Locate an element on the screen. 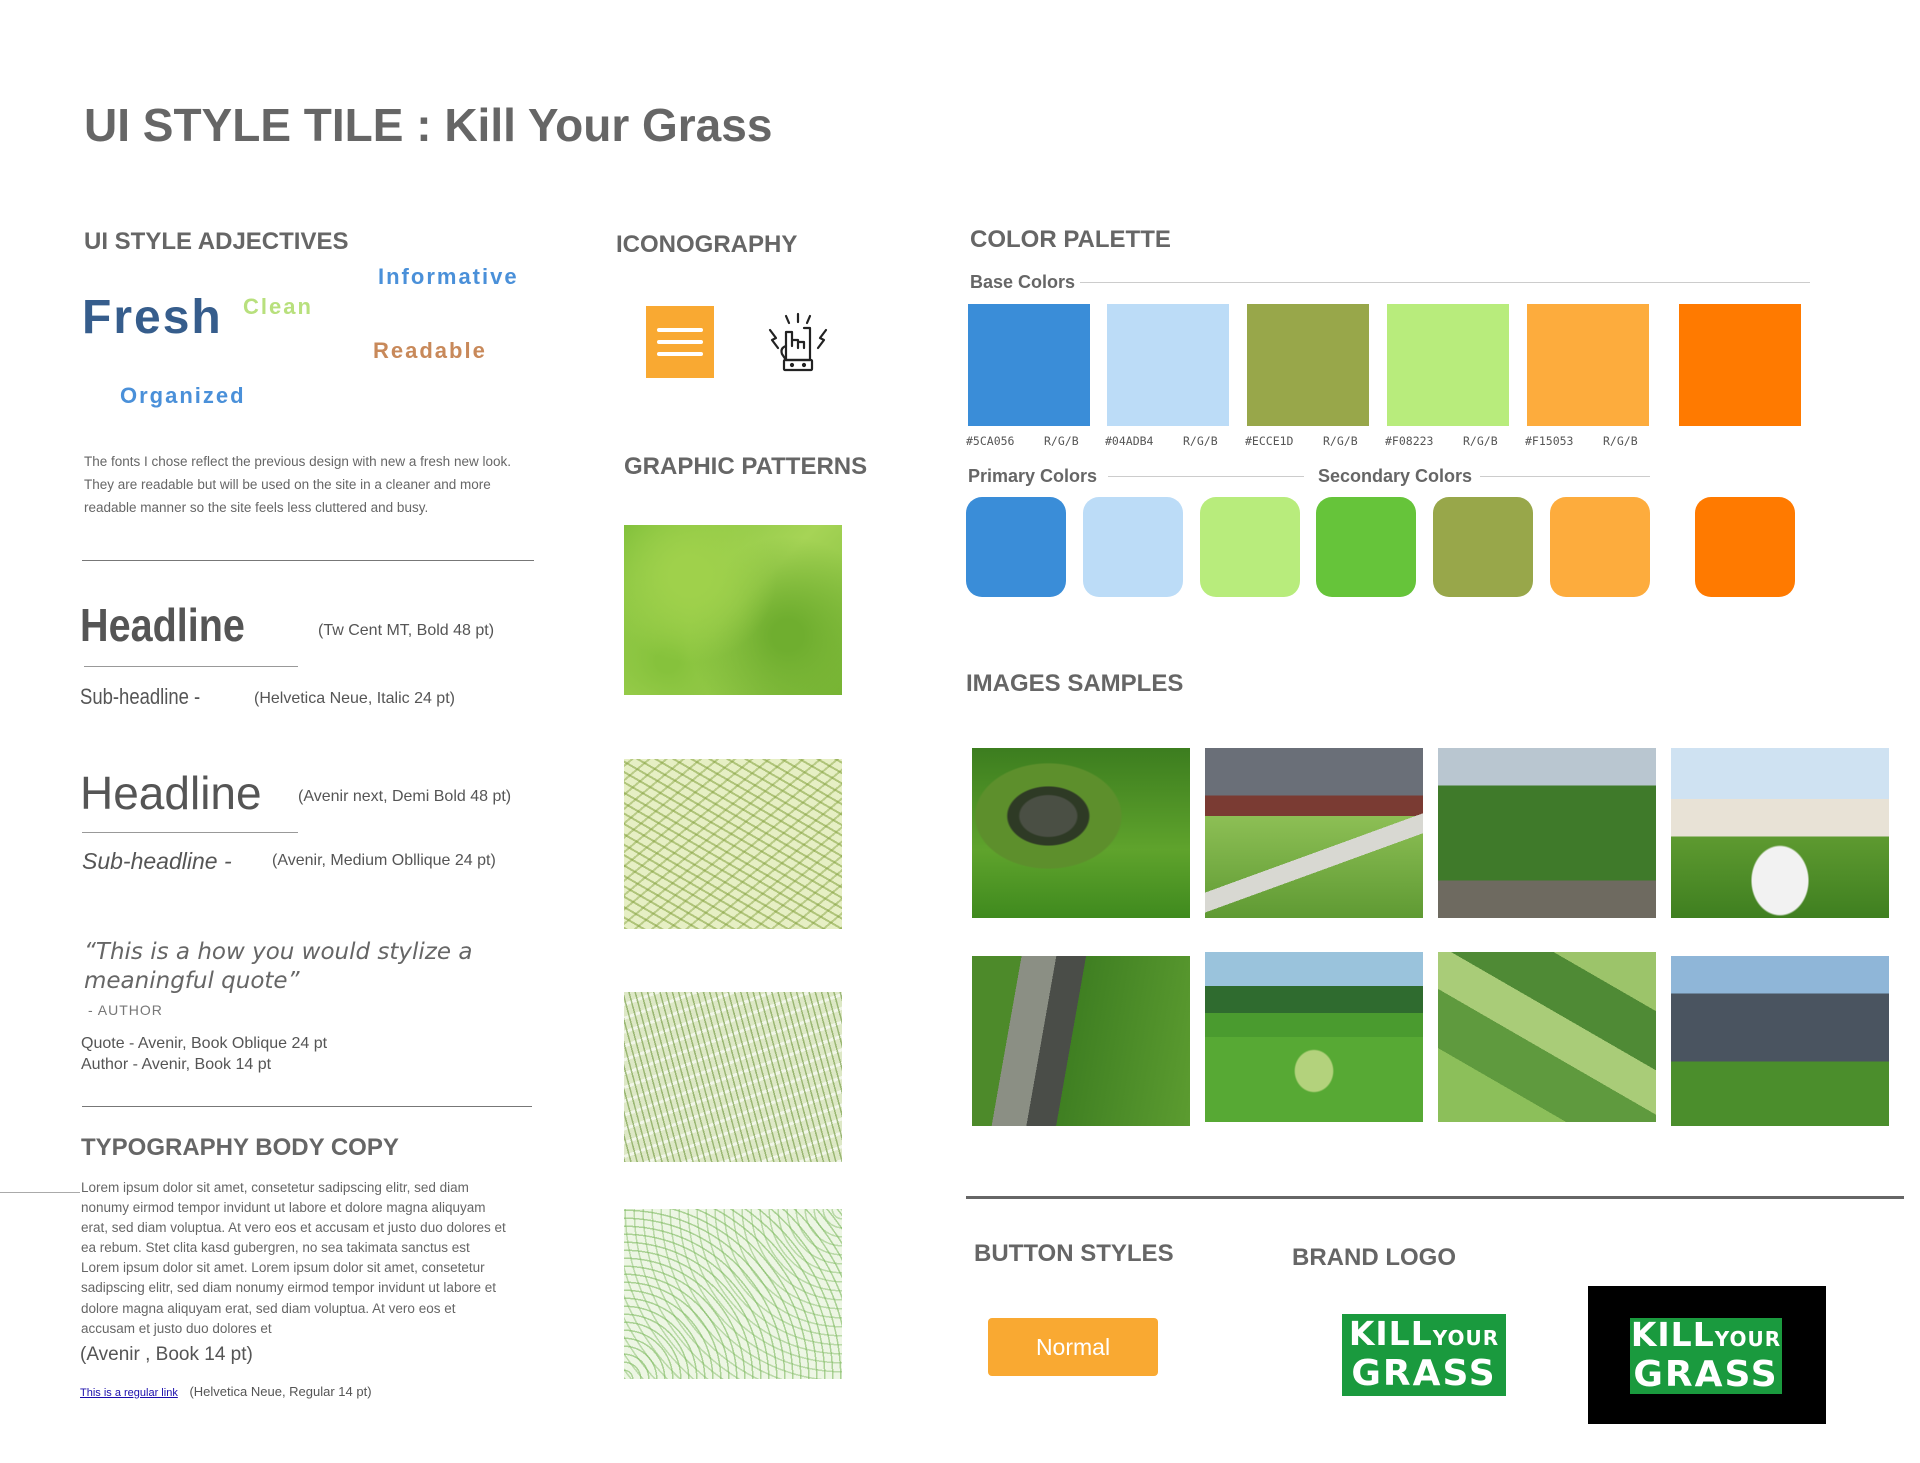  regular-link: This is a regular link is located at coordinates (129, 1393).